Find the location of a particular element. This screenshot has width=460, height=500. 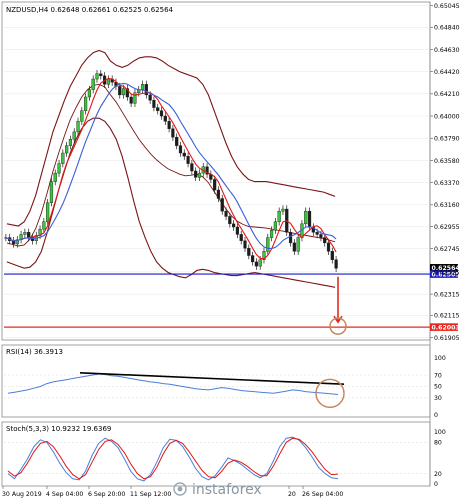

stoch-tick-label: 80 is located at coordinates (438, 443).